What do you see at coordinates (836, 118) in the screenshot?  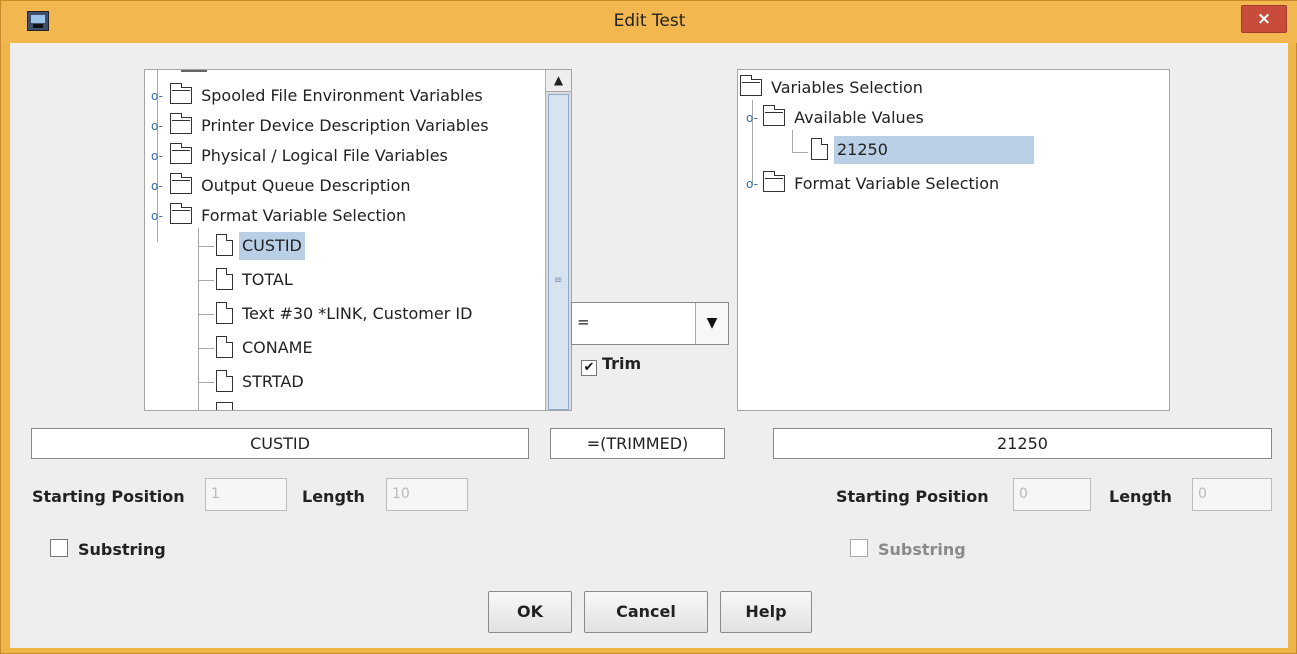 I see `tree-node-available-values: o- Available Values` at bounding box center [836, 118].